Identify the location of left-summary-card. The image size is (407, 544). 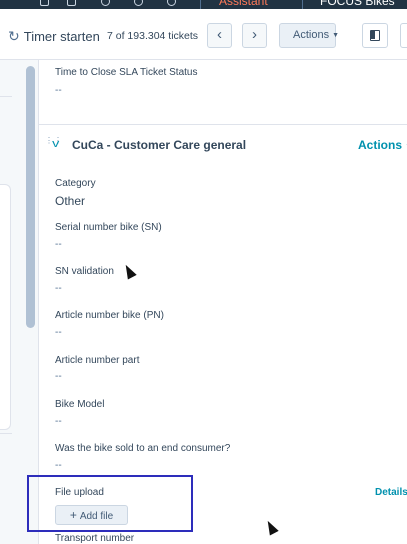
(5, 307).